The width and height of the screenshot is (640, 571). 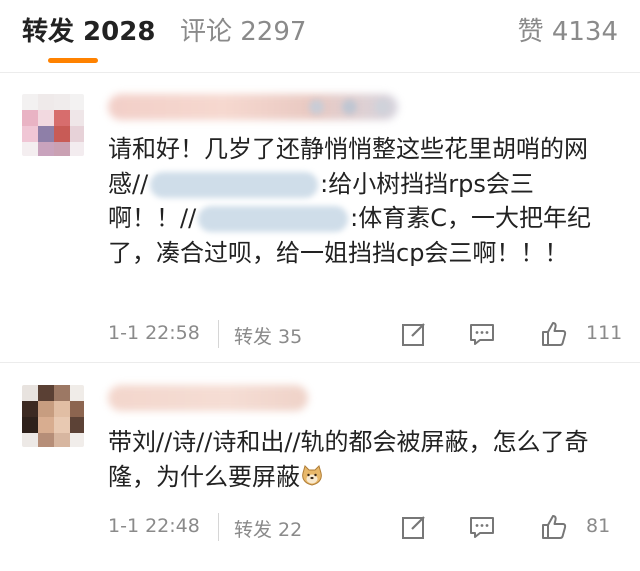 I want to click on repost-count: 转发 22, so click(x=268, y=528).